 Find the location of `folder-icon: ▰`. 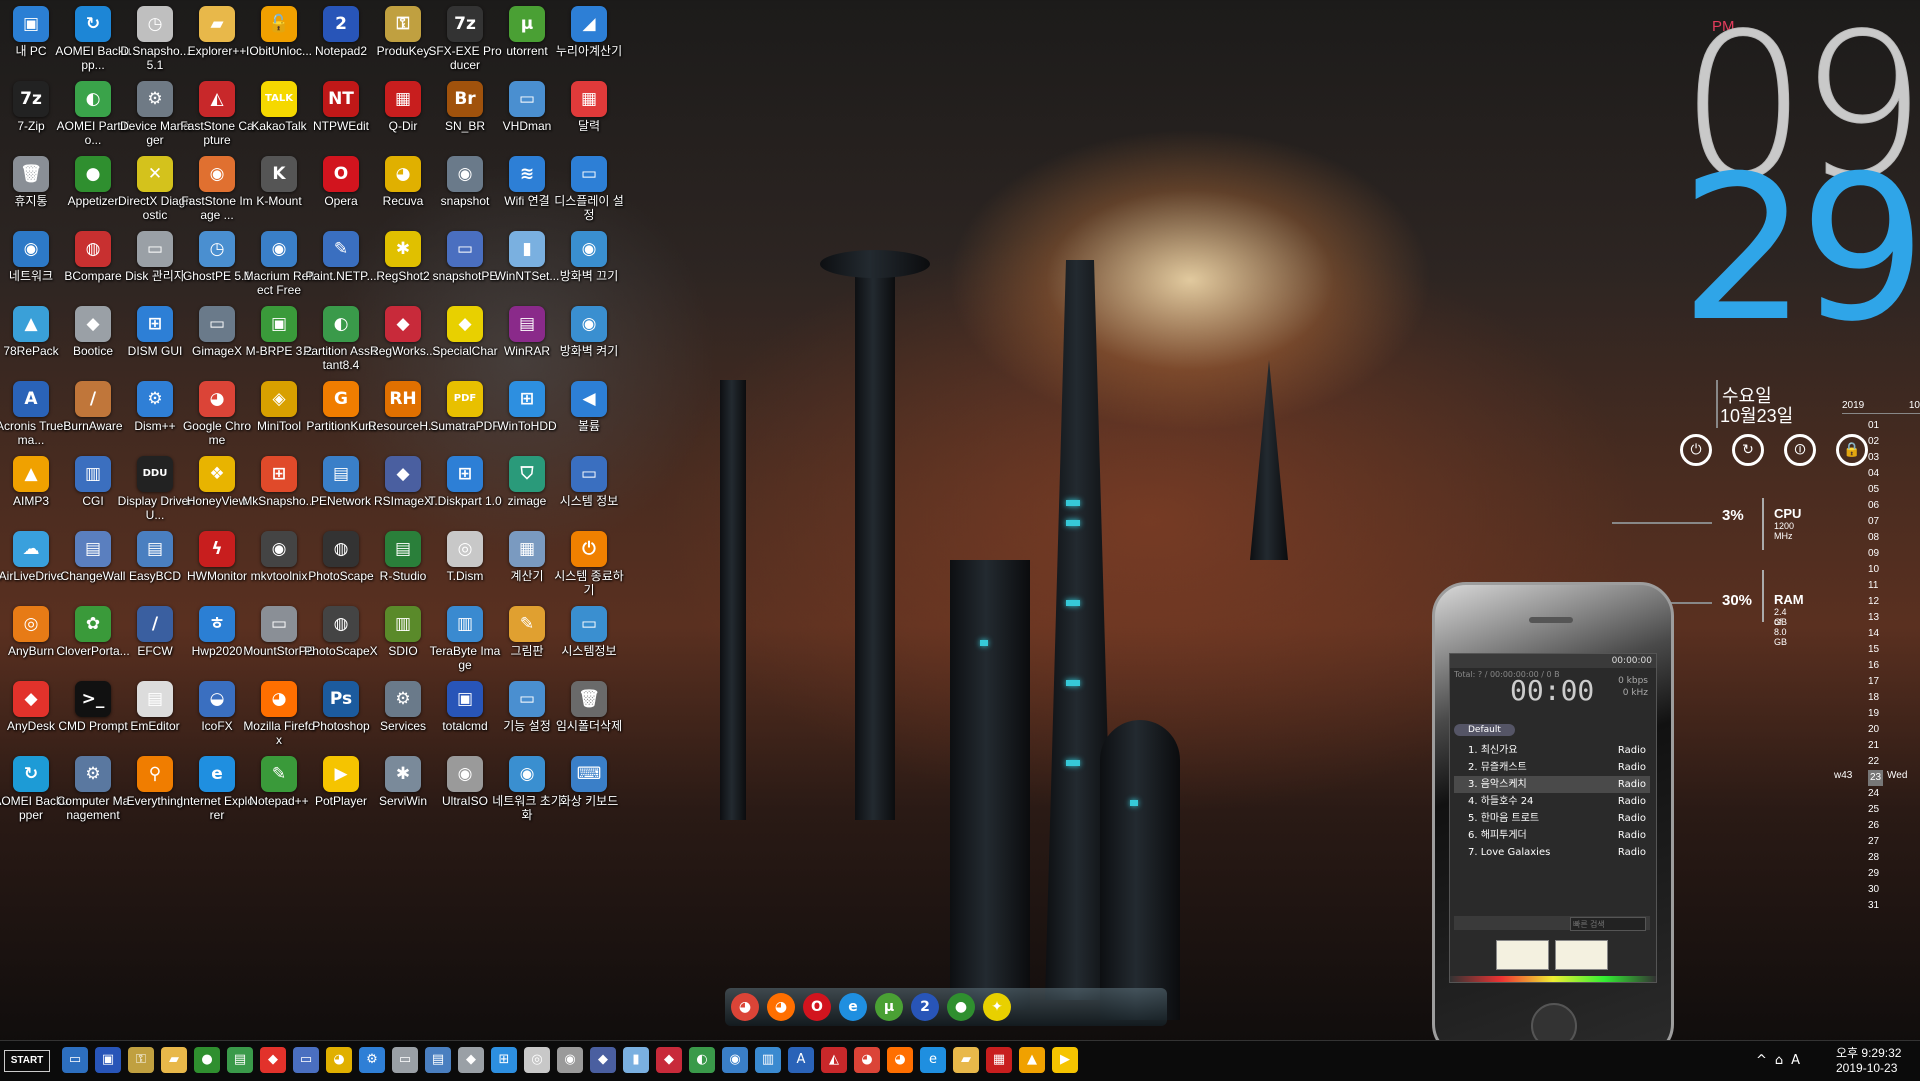

folder-icon: ▰ is located at coordinates (174, 1060).